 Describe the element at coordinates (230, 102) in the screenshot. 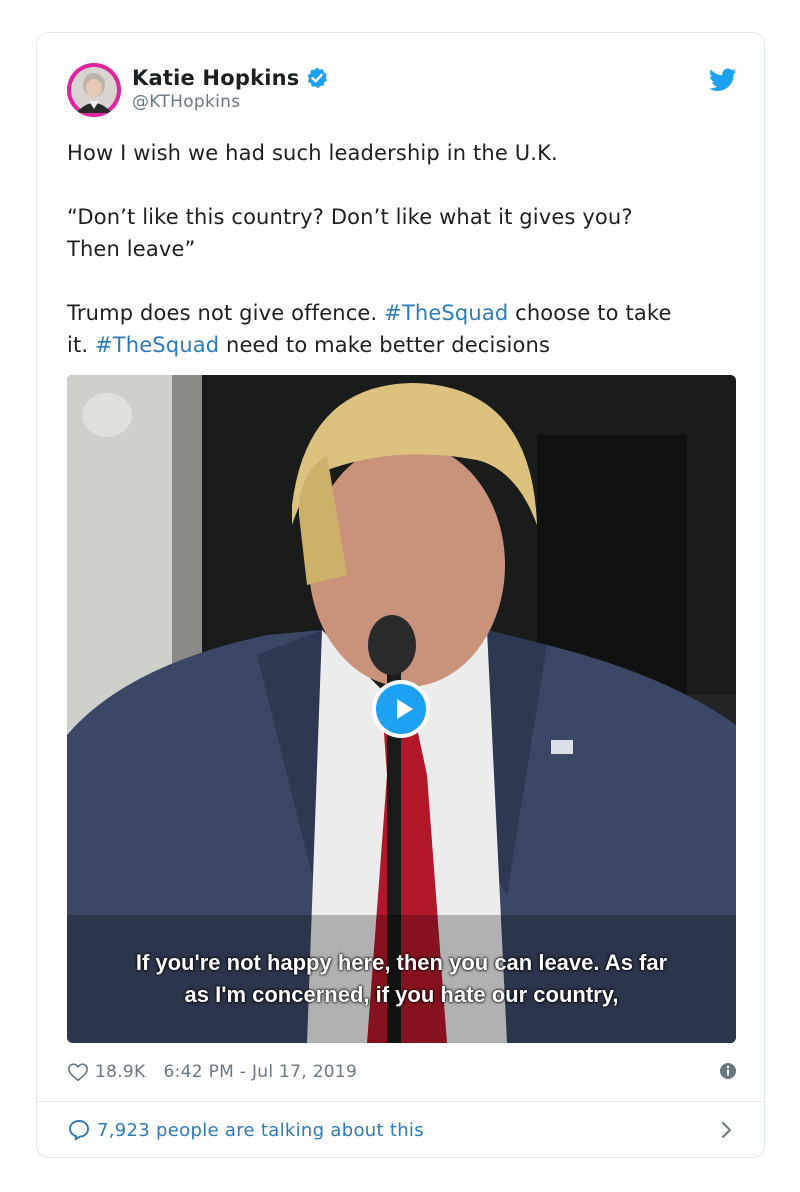

I see `author-handle: @KTHopkins` at that location.